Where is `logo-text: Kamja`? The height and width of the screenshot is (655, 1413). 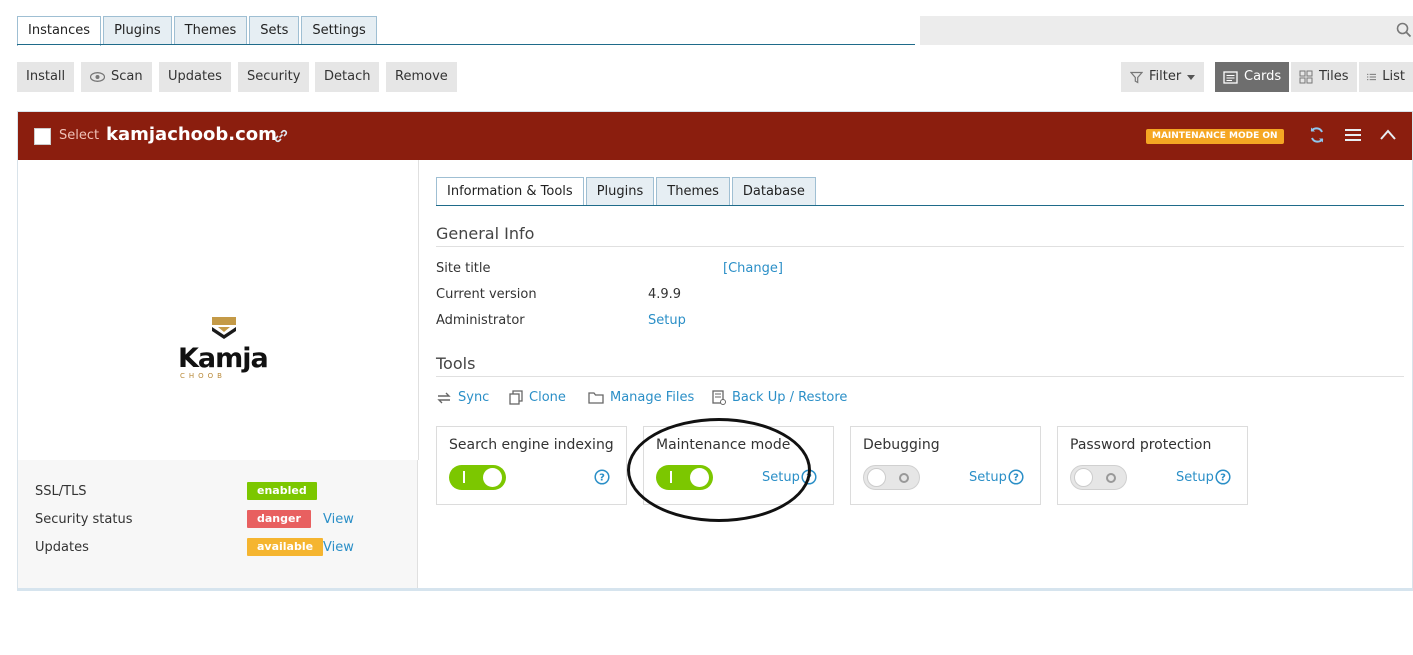
logo-text: Kamja is located at coordinates (223, 358).